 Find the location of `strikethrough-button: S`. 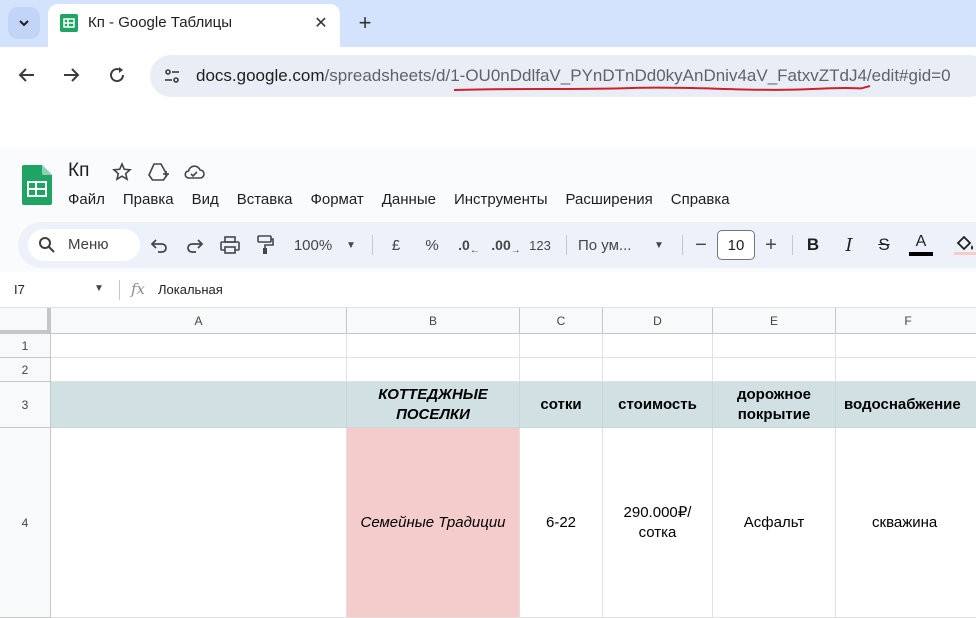

strikethrough-button: S is located at coordinates (884, 245).